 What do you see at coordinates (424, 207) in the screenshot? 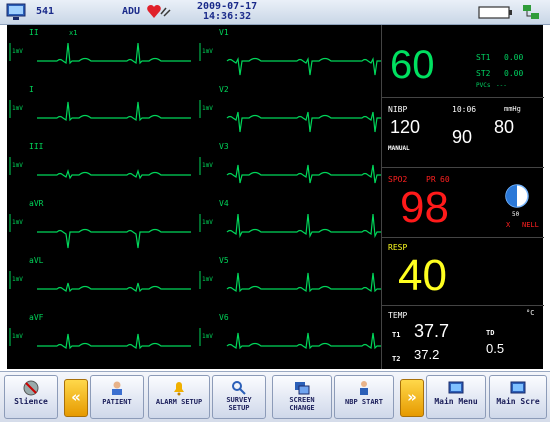
I see `spo2-value: 98` at bounding box center [424, 207].